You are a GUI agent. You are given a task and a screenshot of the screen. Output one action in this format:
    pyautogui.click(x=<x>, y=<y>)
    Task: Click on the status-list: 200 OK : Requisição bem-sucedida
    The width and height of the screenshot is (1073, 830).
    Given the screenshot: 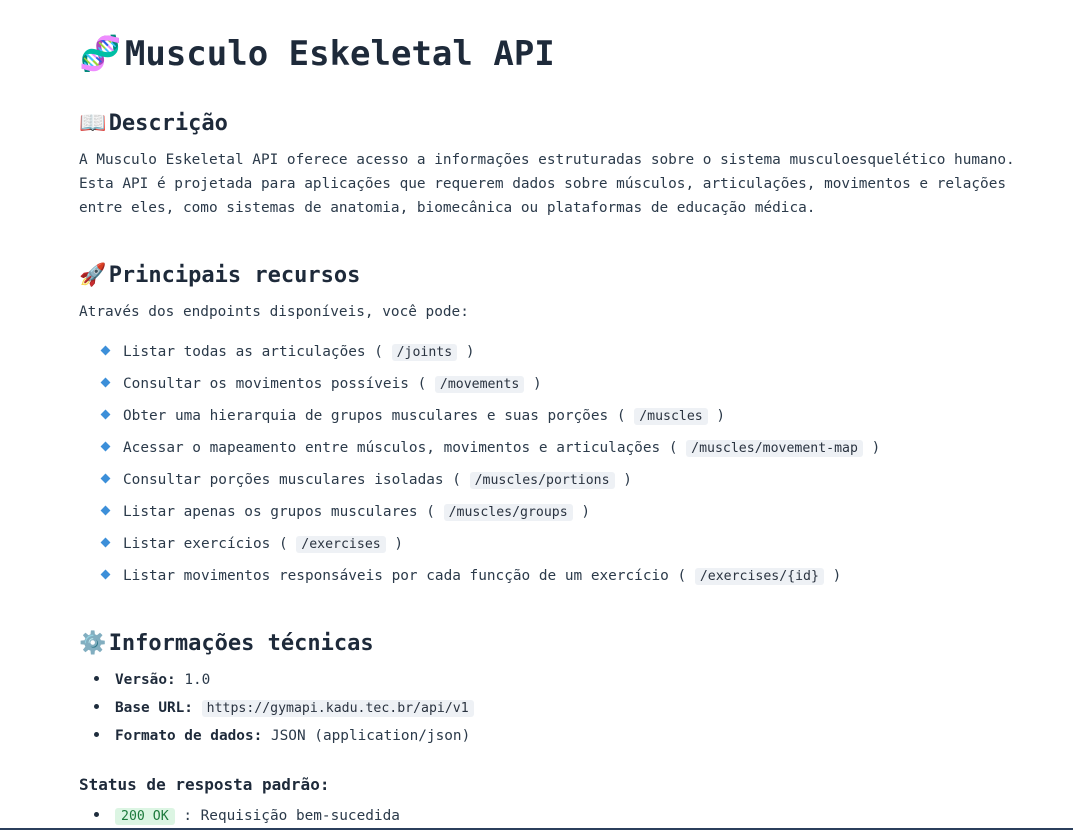 What is the action you would take?
    pyautogui.click(x=239, y=817)
    